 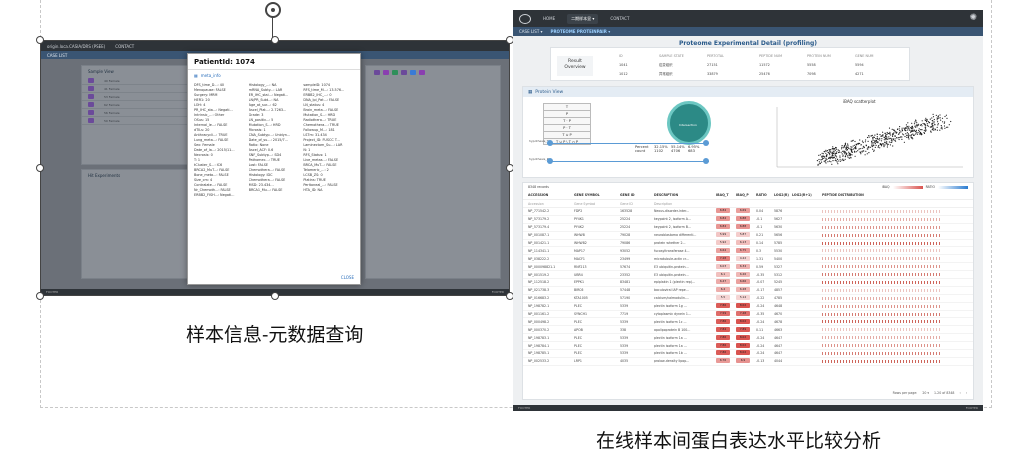 I want to click on slider-p: hypothesis_P, so click(x=619, y=162).